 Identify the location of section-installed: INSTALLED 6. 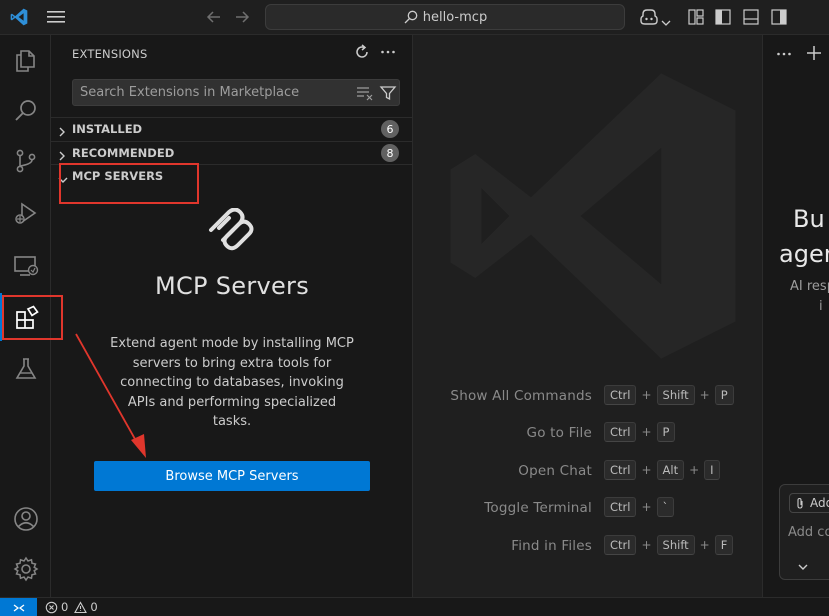
(232, 128).